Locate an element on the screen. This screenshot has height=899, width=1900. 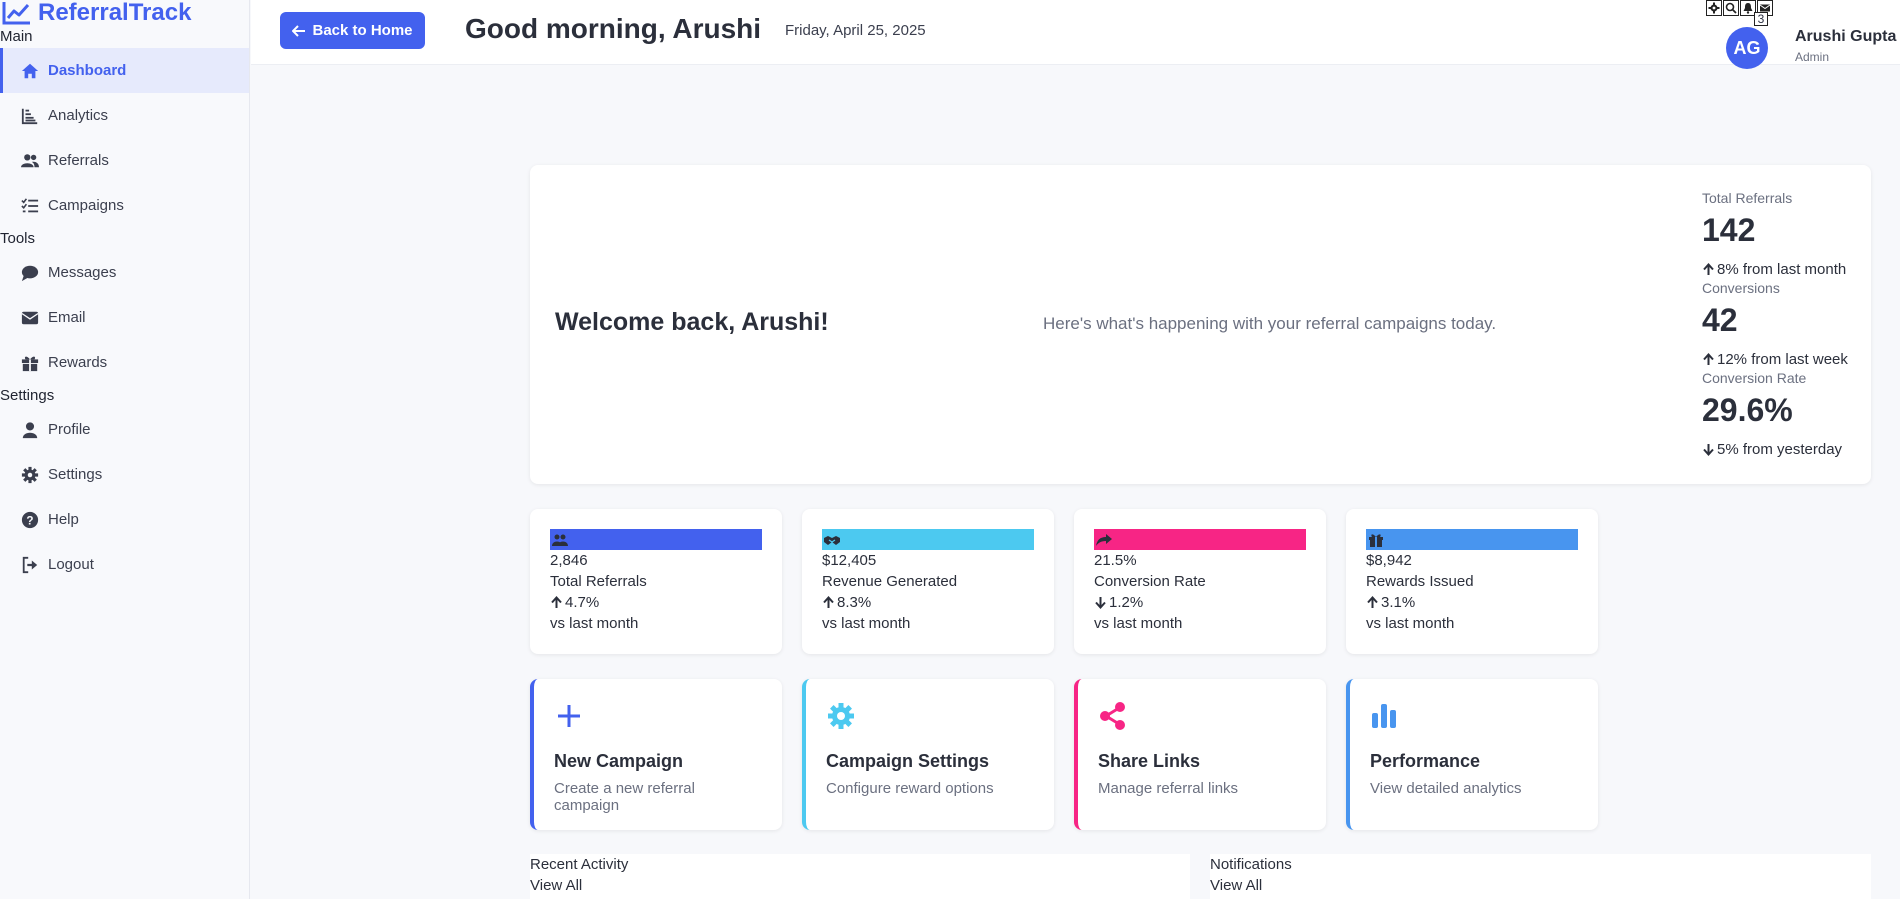
back-to-home-button: Back to Home is located at coordinates (352, 30).